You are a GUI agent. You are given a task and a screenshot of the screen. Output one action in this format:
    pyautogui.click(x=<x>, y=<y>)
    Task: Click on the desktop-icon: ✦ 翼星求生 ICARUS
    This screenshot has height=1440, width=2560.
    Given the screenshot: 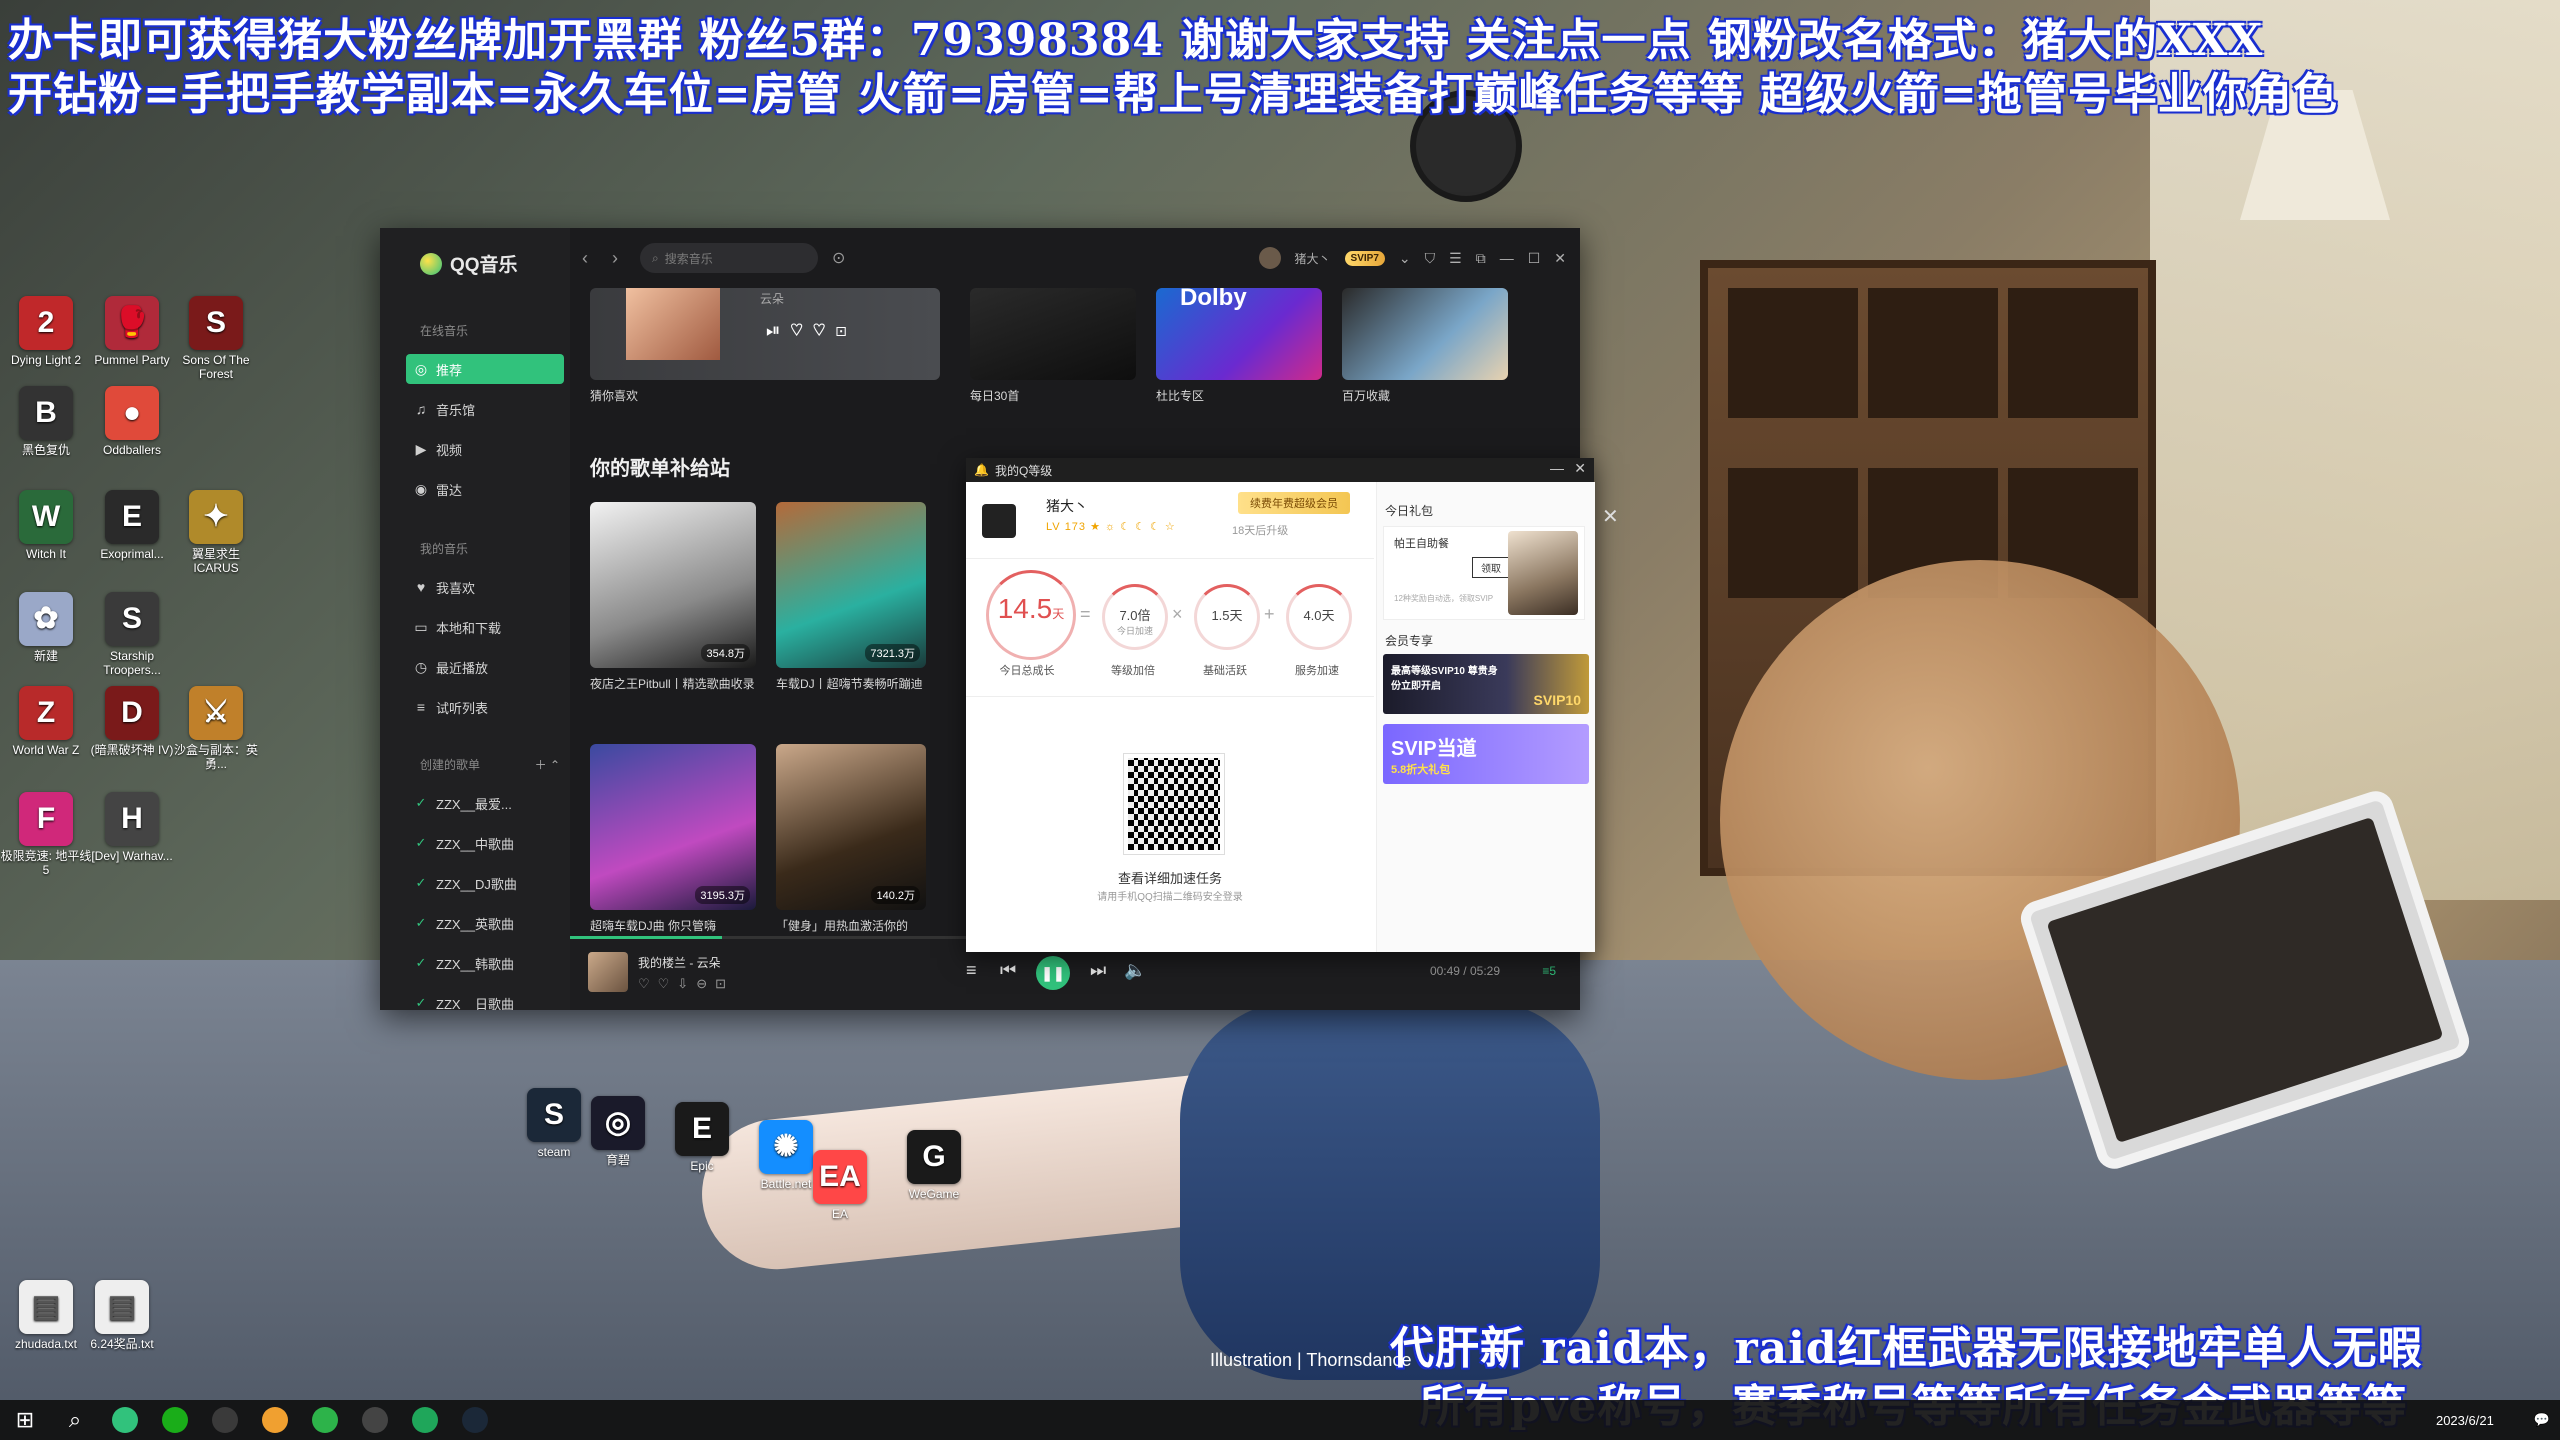 What is the action you would take?
    pyautogui.click(x=216, y=532)
    